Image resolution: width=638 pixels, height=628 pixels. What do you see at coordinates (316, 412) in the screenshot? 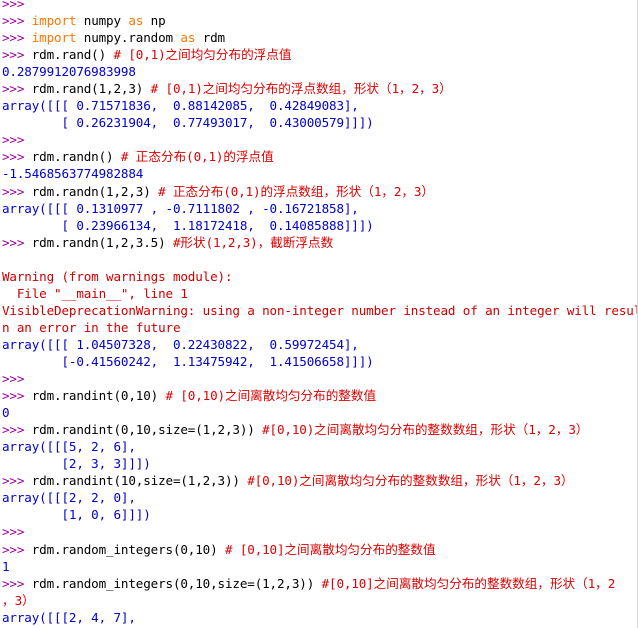
I see `console-line: 0` at bounding box center [316, 412].